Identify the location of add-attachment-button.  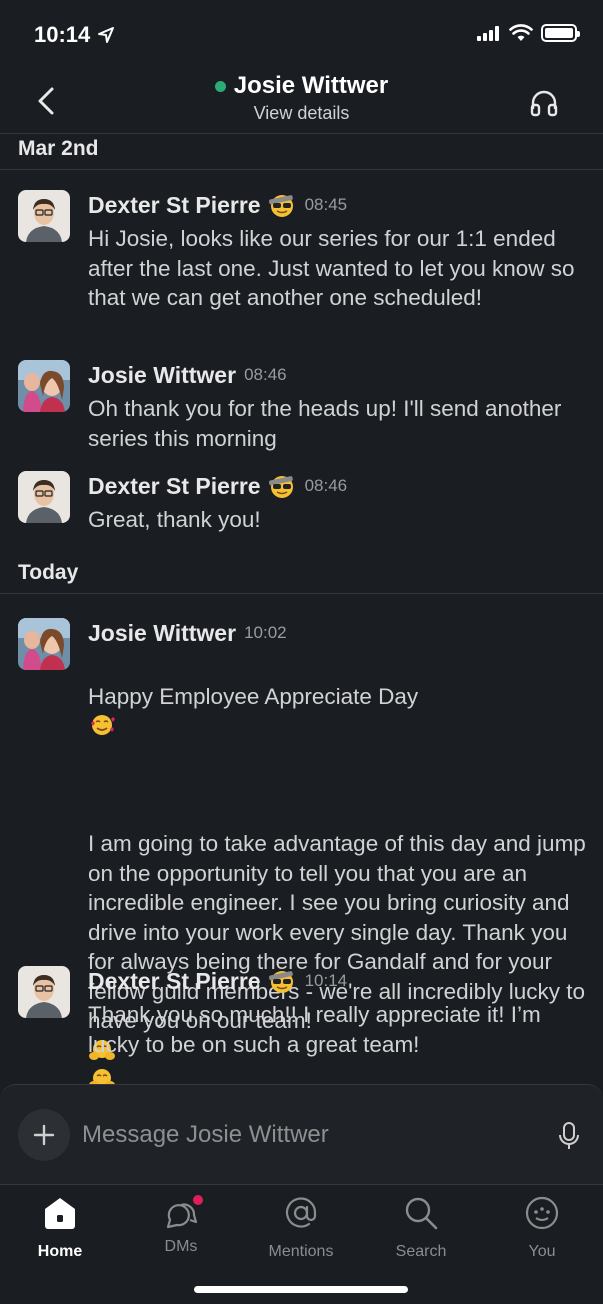
(44, 1135).